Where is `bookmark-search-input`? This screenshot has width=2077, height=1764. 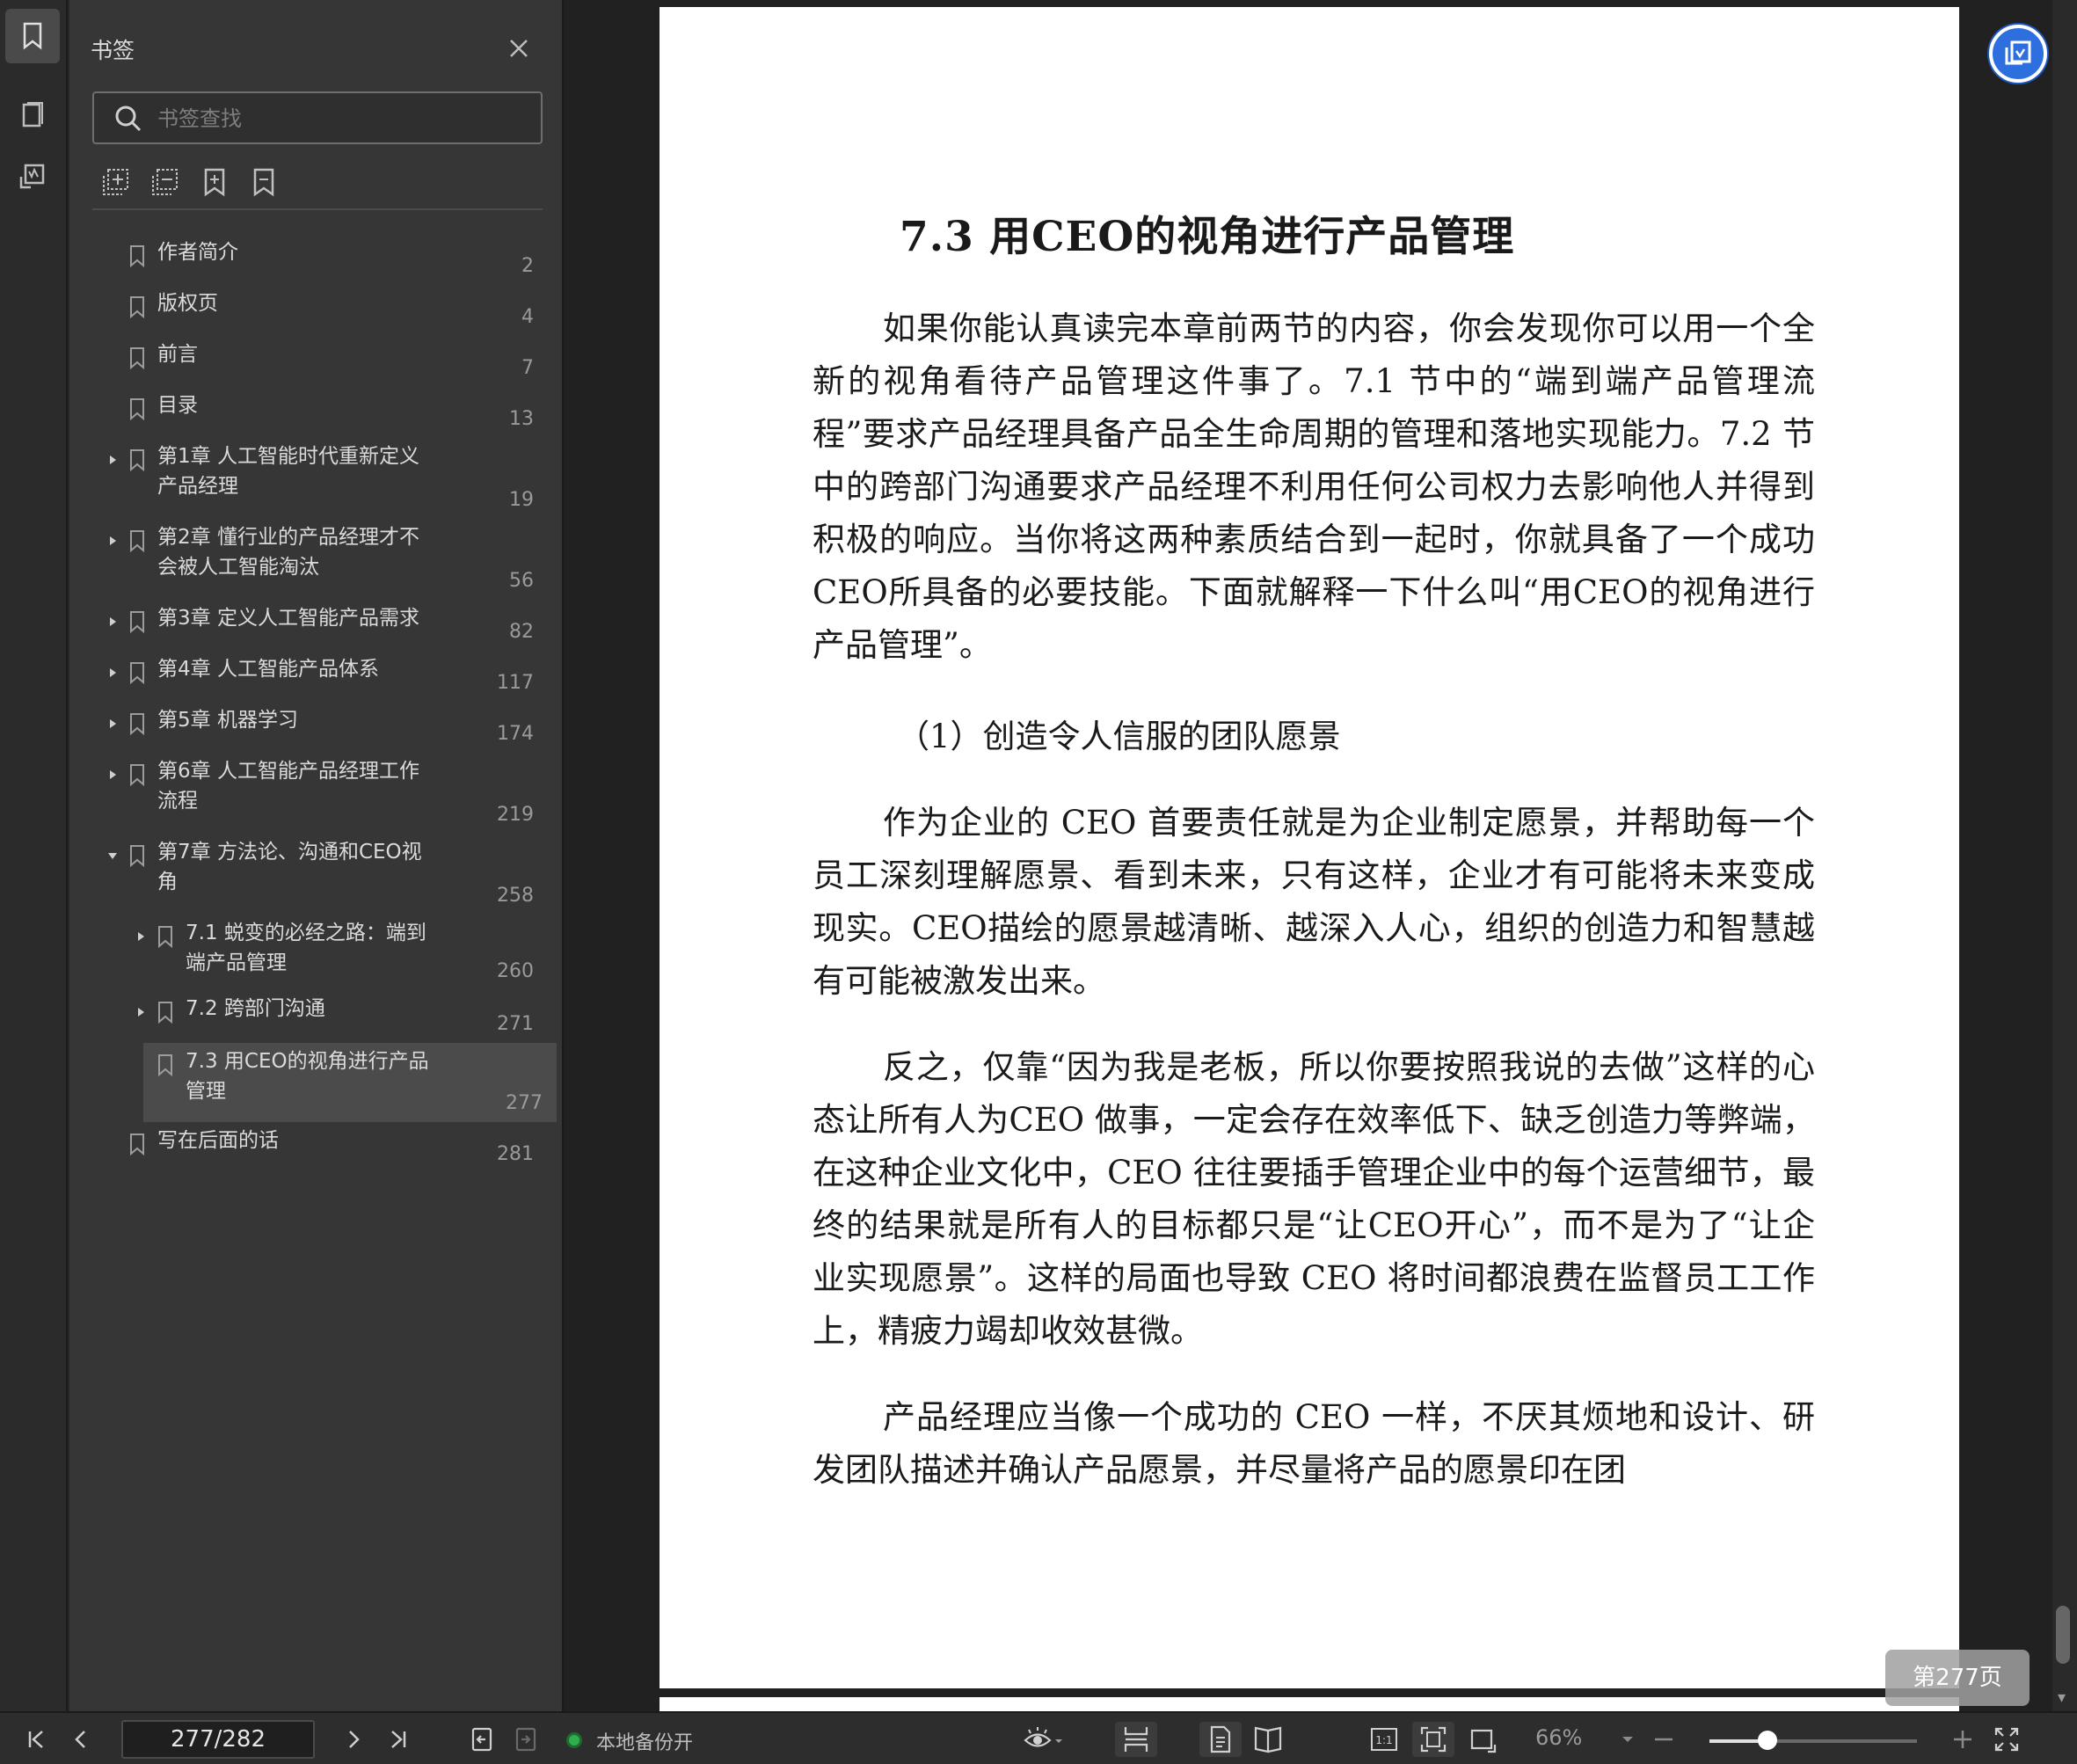 bookmark-search-input is located at coordinates (342, 118).